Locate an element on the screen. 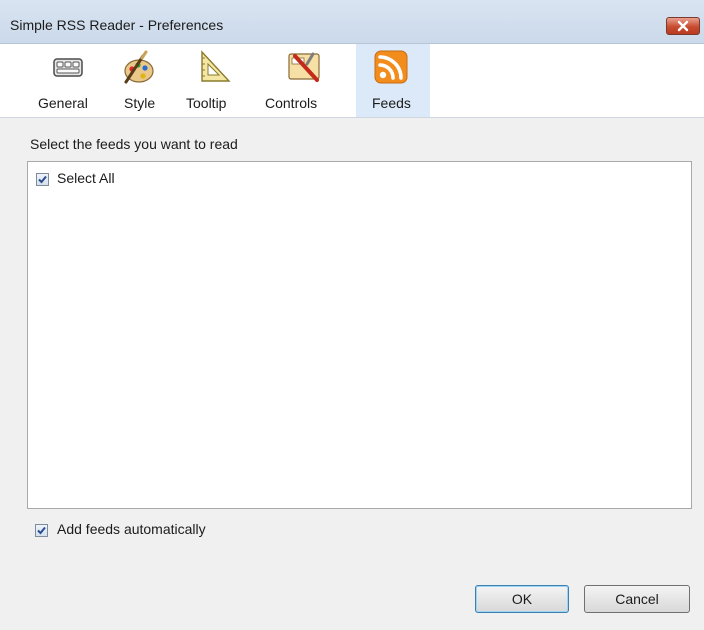  tab-controls-label: Controls is located at coordinates (291, 103).